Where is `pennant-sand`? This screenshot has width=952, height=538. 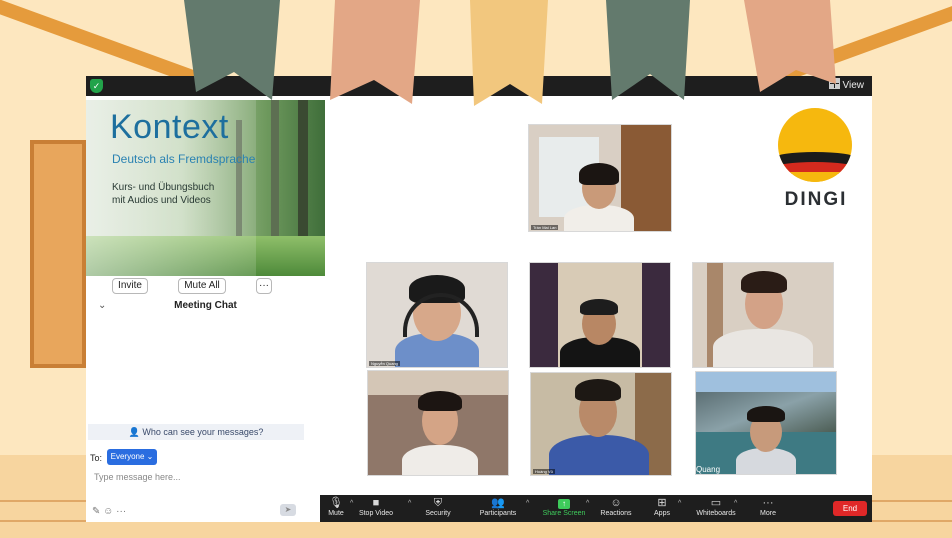
pennant-sand is located at coordinates (509, 53).